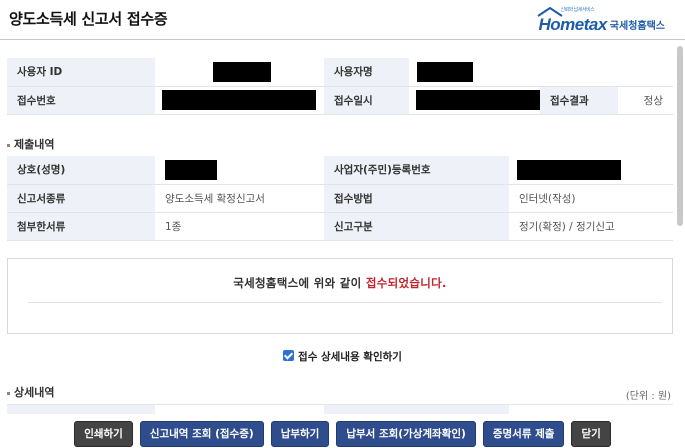 The width and height of the screenshot is (685, 448). What do you see at coordinates (350, 357) in the screenshot?
I see `detail-check-label: 접수 상세내용 확인하기` at bounding box center [350, 357].